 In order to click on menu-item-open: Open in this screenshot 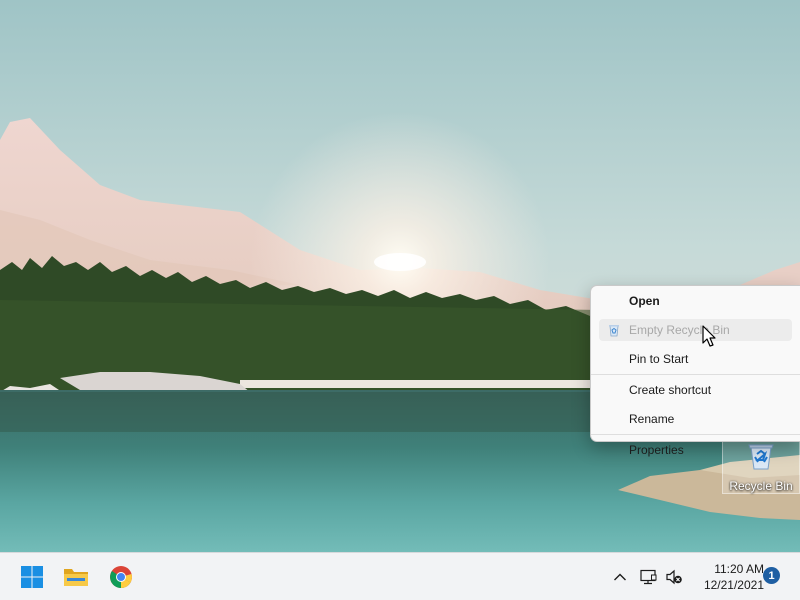, I will do `click(695, 301)`.